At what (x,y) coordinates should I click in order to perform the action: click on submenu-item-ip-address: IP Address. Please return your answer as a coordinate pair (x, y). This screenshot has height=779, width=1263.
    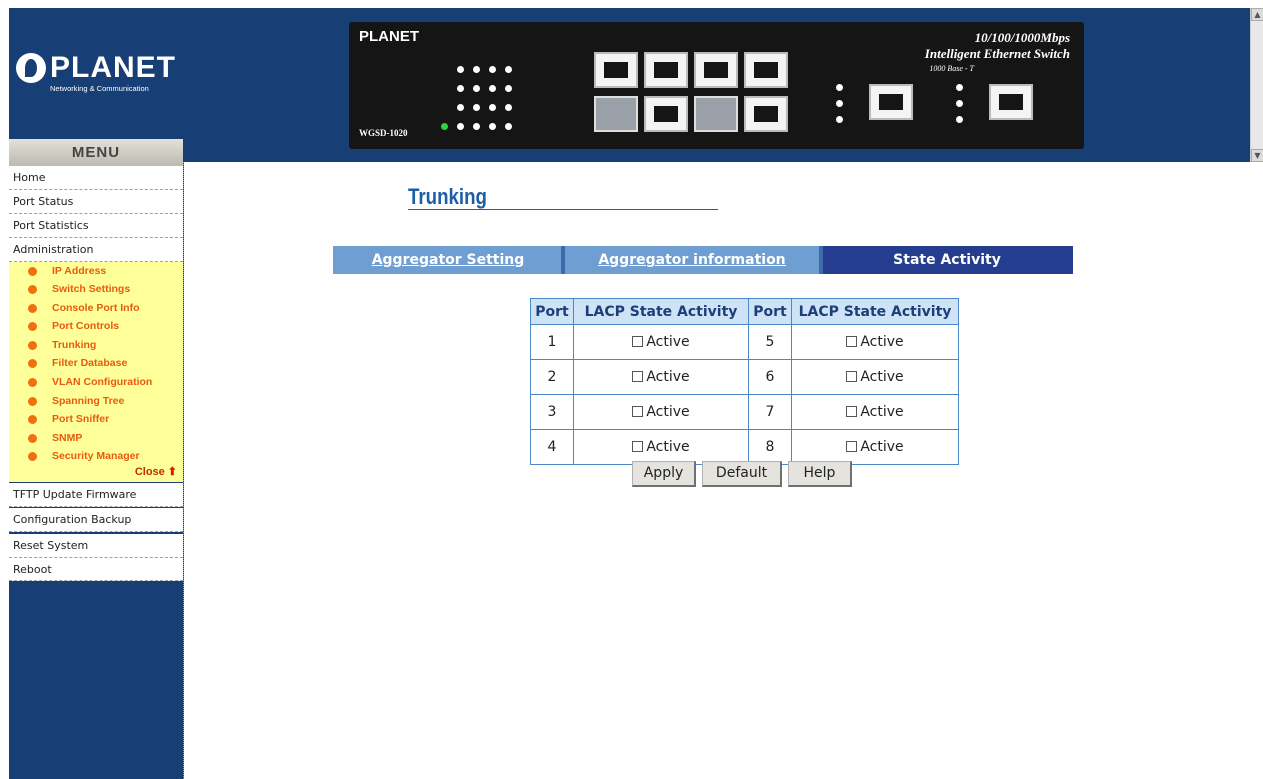
    Looking at the image, I should click on (96, 271).